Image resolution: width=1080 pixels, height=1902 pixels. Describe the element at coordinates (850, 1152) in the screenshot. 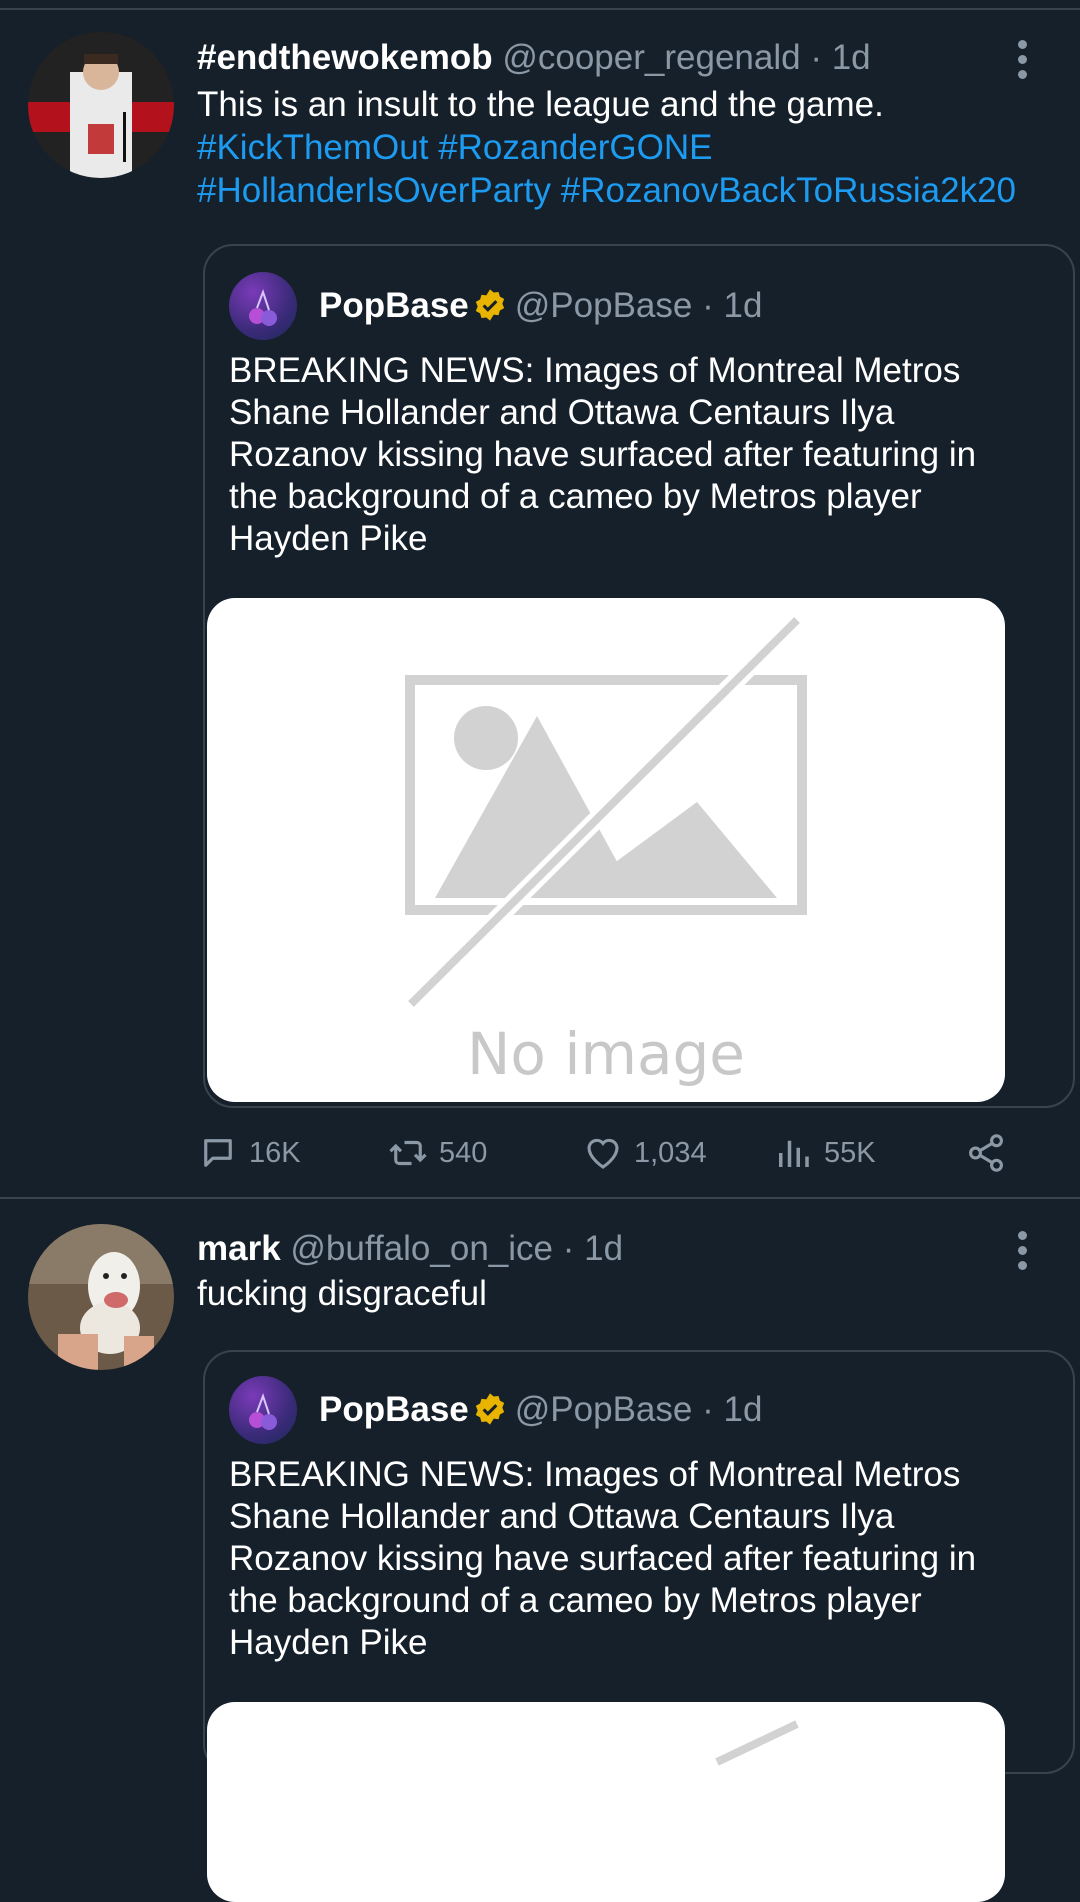

I see `views-count: 55K` at that location.